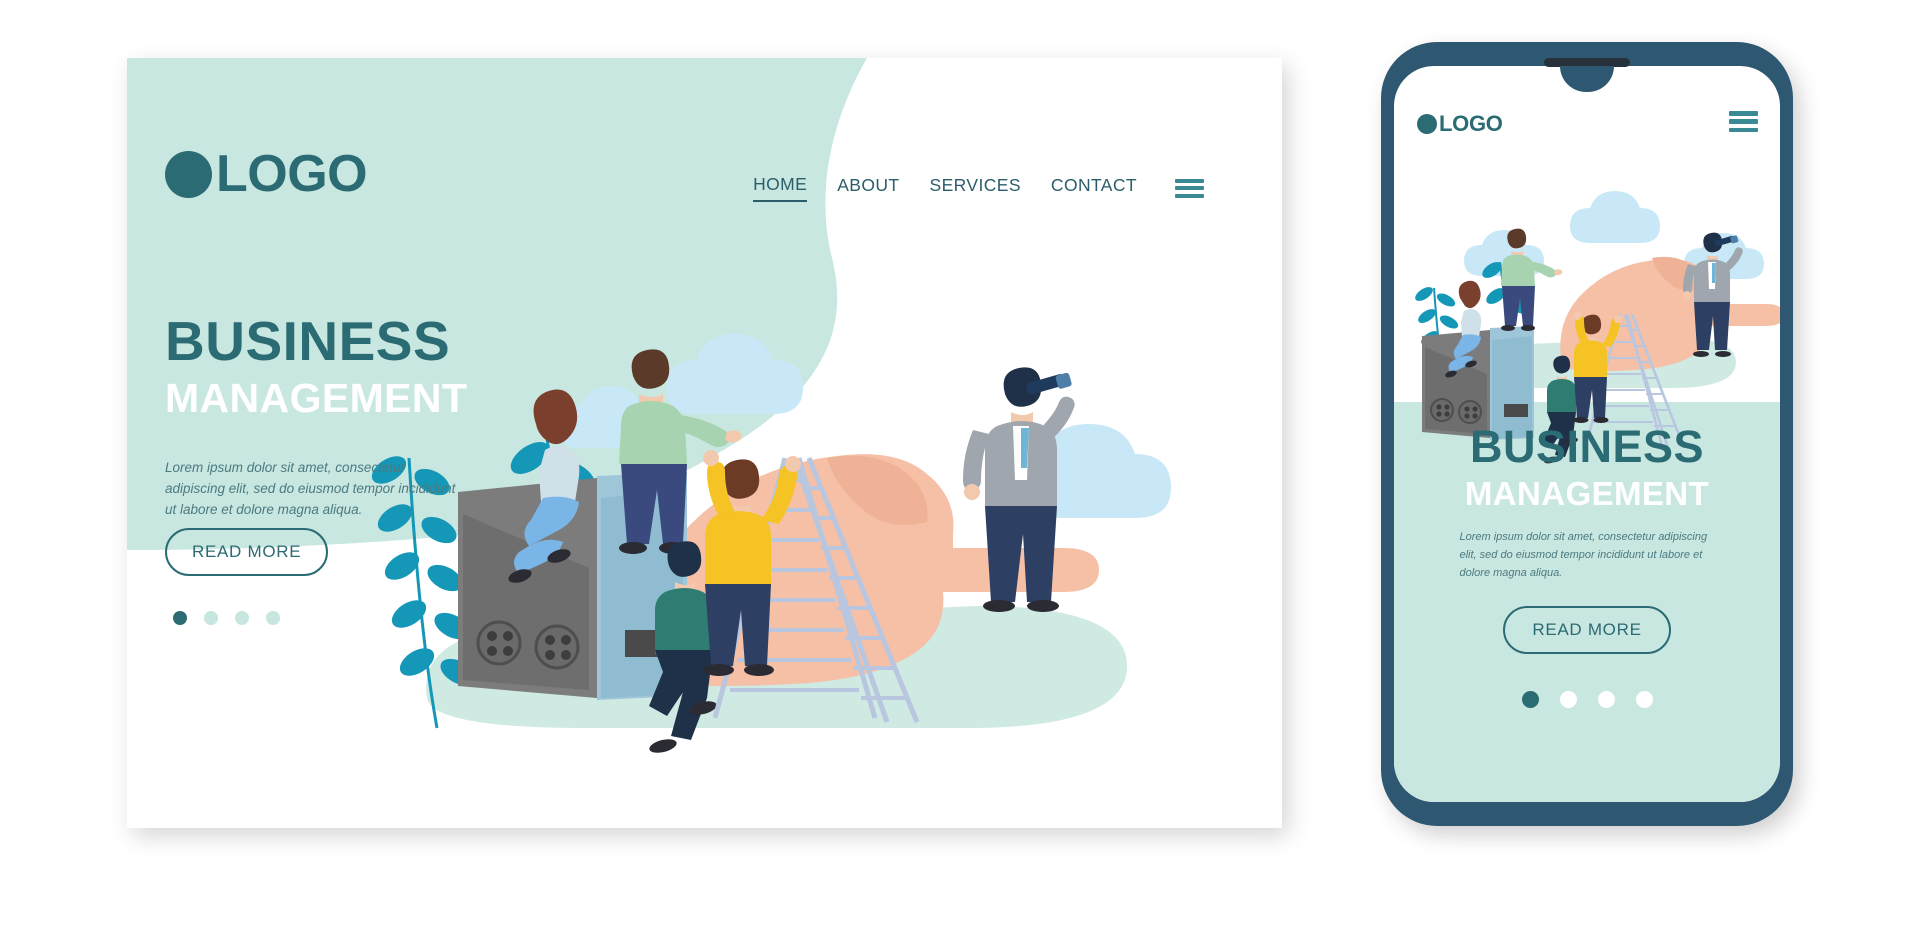 The image size is (1920, 928). I want to click on panel-slot, so click(1516, 410).